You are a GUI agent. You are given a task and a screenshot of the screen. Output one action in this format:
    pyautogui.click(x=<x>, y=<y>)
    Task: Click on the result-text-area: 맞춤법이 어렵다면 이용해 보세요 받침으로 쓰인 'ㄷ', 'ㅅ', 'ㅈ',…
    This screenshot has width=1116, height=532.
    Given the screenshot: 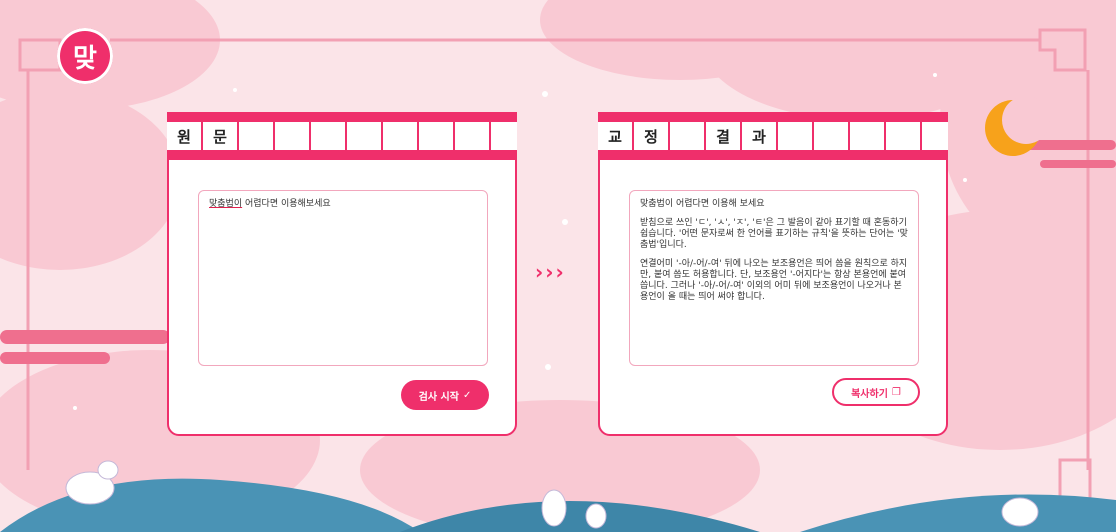 What is the action you would take?
    pyautogui.click(x=774, y=278)
    